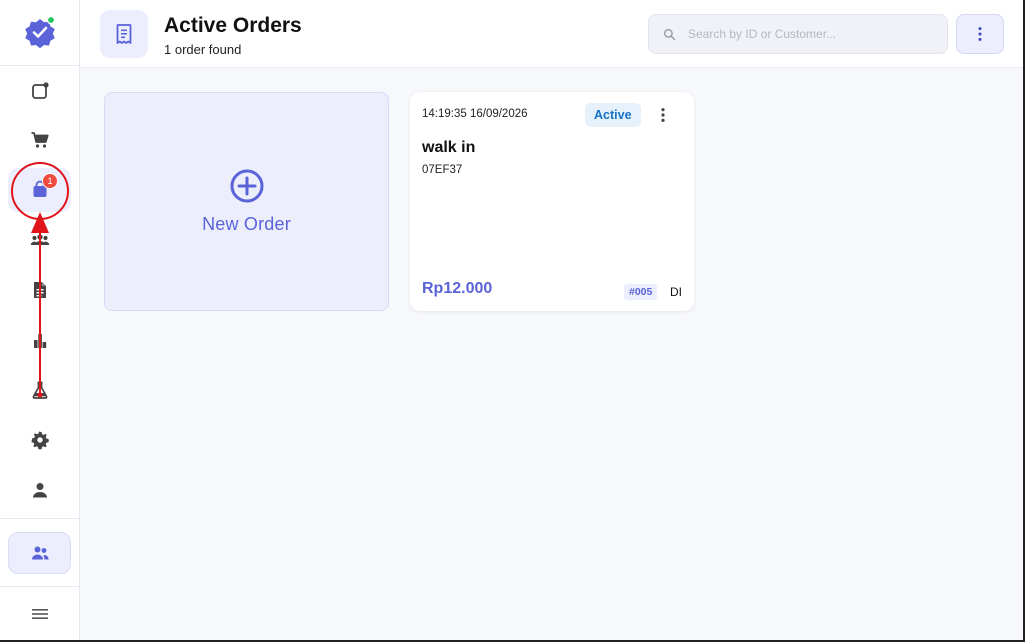 The width and height of the screenshot is (1025, 642). I want to click on hamburger-icon, so click(39, 614).